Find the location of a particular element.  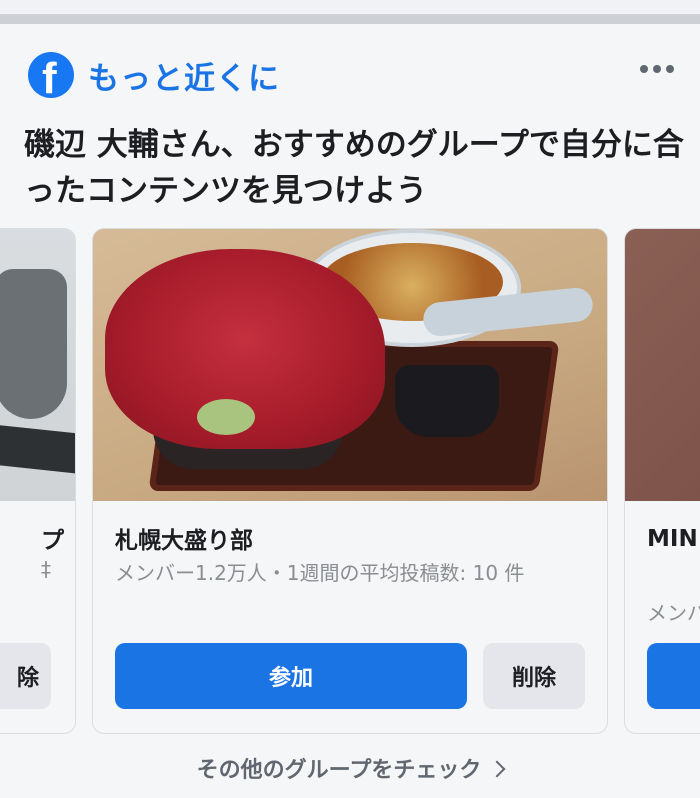

see-more-groups-label: その他のグループをチェック is located at coordinates (339, 770).